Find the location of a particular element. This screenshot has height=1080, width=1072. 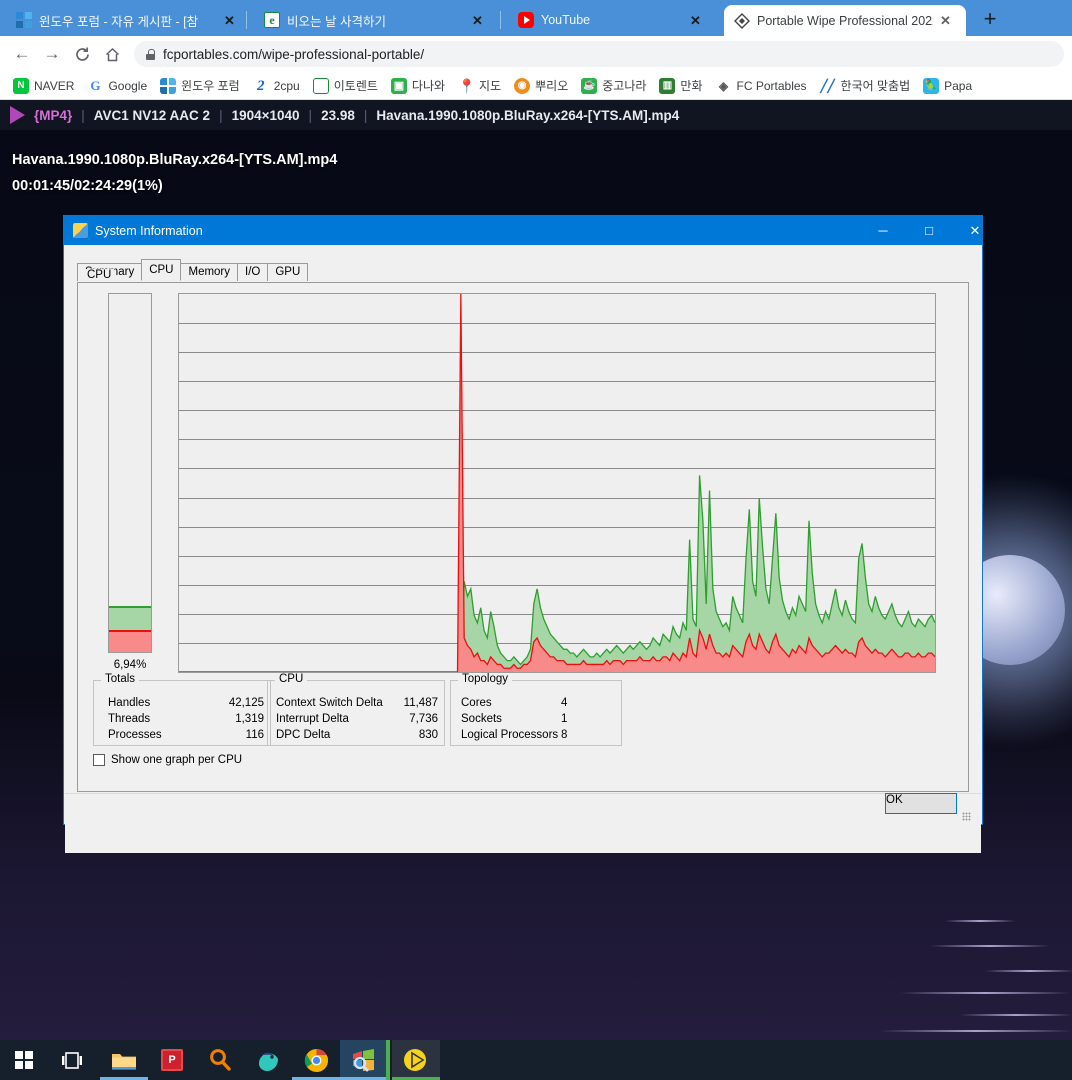

map-pin-icon: 📍 is located at coordinates (467, 85).